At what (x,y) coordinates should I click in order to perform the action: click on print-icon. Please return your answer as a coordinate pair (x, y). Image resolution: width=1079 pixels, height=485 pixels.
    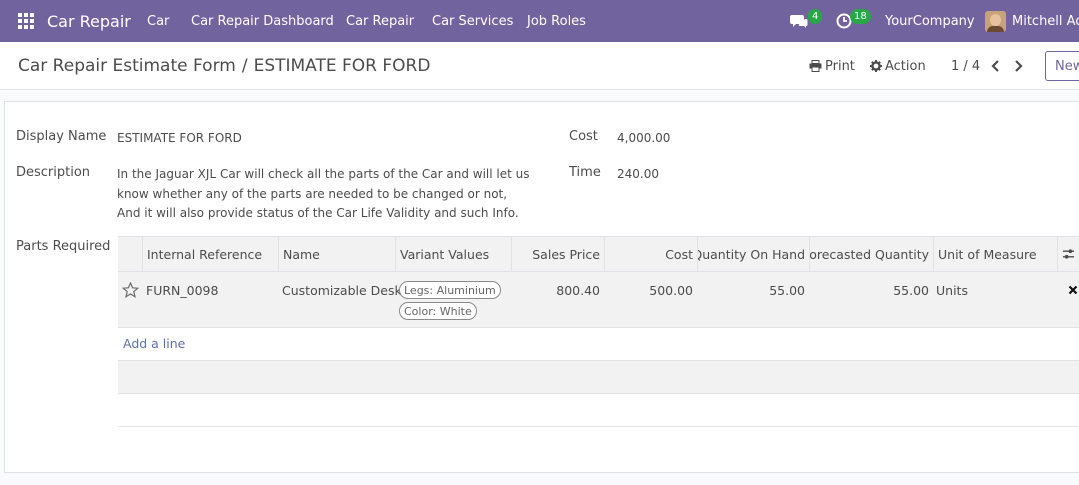
    Looking at the image, I should click on (815, 66).